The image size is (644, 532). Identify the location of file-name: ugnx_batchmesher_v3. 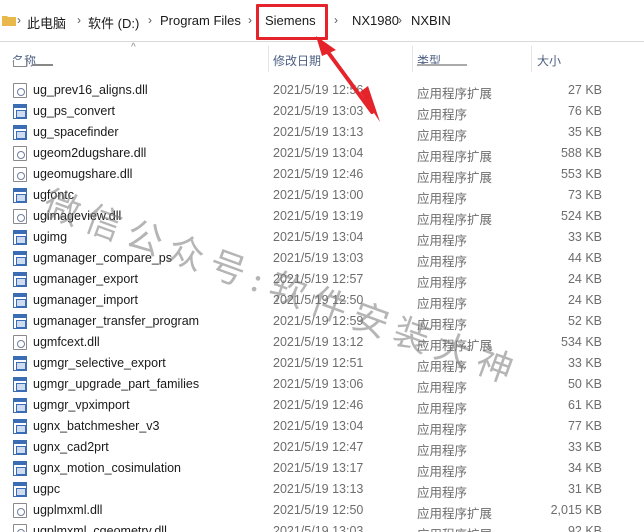
(96, 426).